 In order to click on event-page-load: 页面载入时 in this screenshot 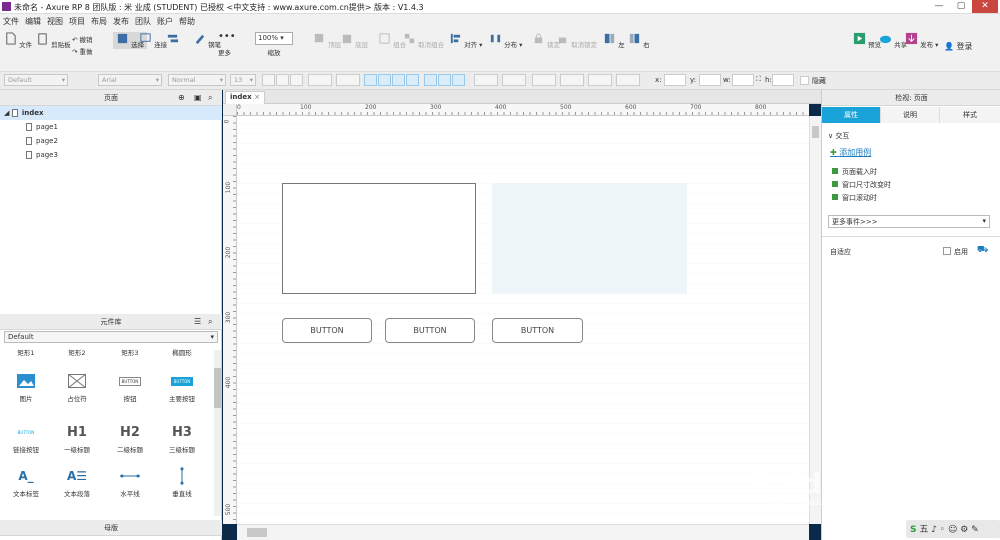, I will do `click(854, 172)`.